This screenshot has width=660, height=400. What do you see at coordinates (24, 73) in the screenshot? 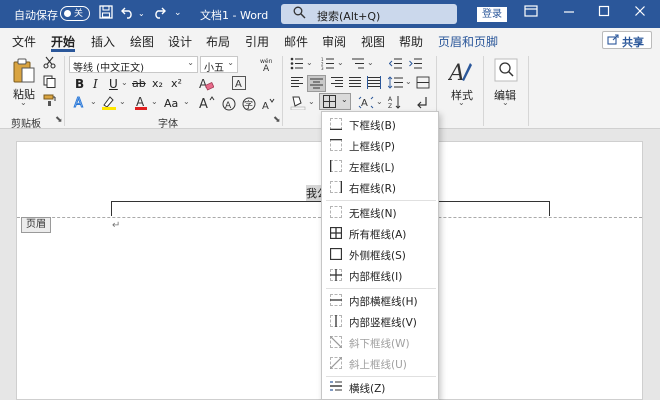
I see `paste-icon` at bounding box center [24, 73].